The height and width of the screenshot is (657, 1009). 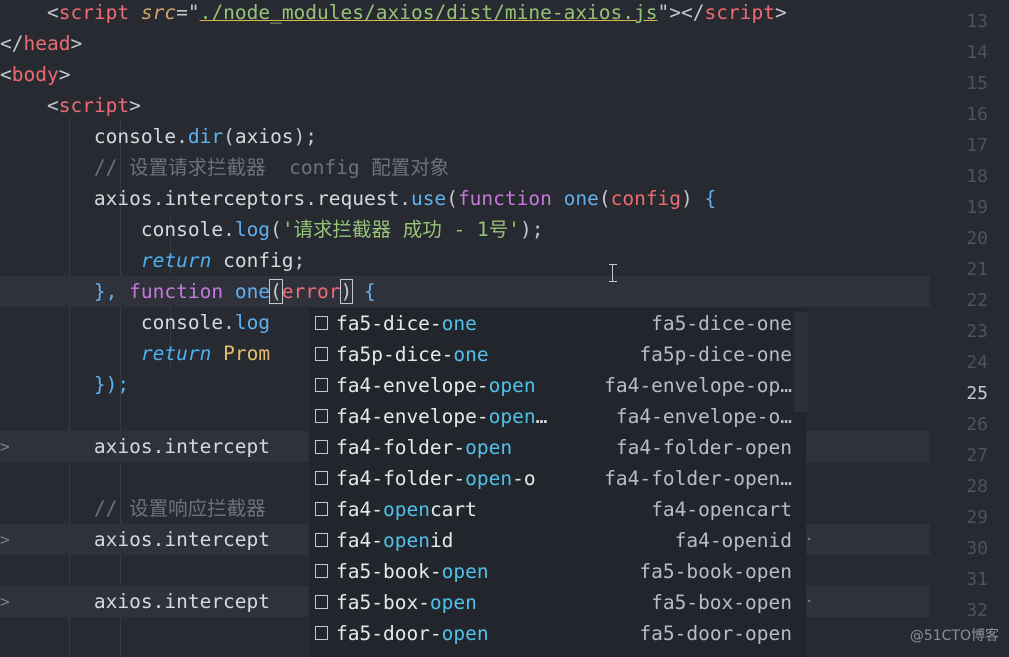 What do you see at coordinates (465, 136) in the screenshot?
I see `code-line-17: console.dir(axios);` at bounding box center [465, 136].